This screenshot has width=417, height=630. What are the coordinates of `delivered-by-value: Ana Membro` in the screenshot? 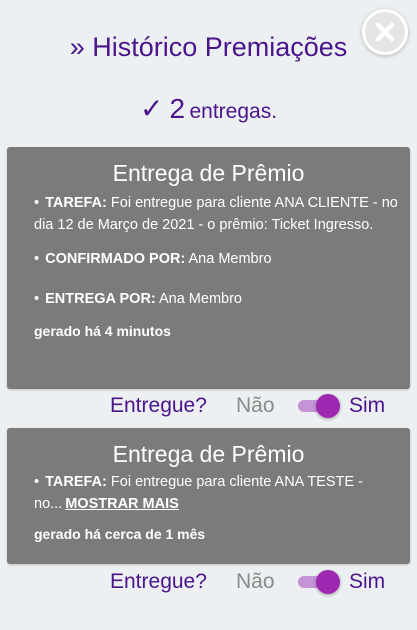 It's located at (198, 299).